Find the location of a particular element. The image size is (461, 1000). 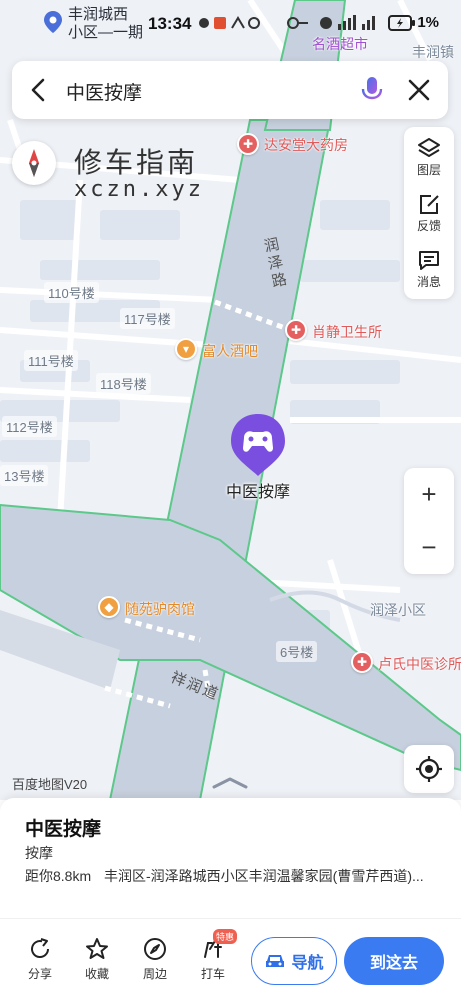

poi-pharmacy-label: 达安堂大药房 is located at coordinates (306, 145).